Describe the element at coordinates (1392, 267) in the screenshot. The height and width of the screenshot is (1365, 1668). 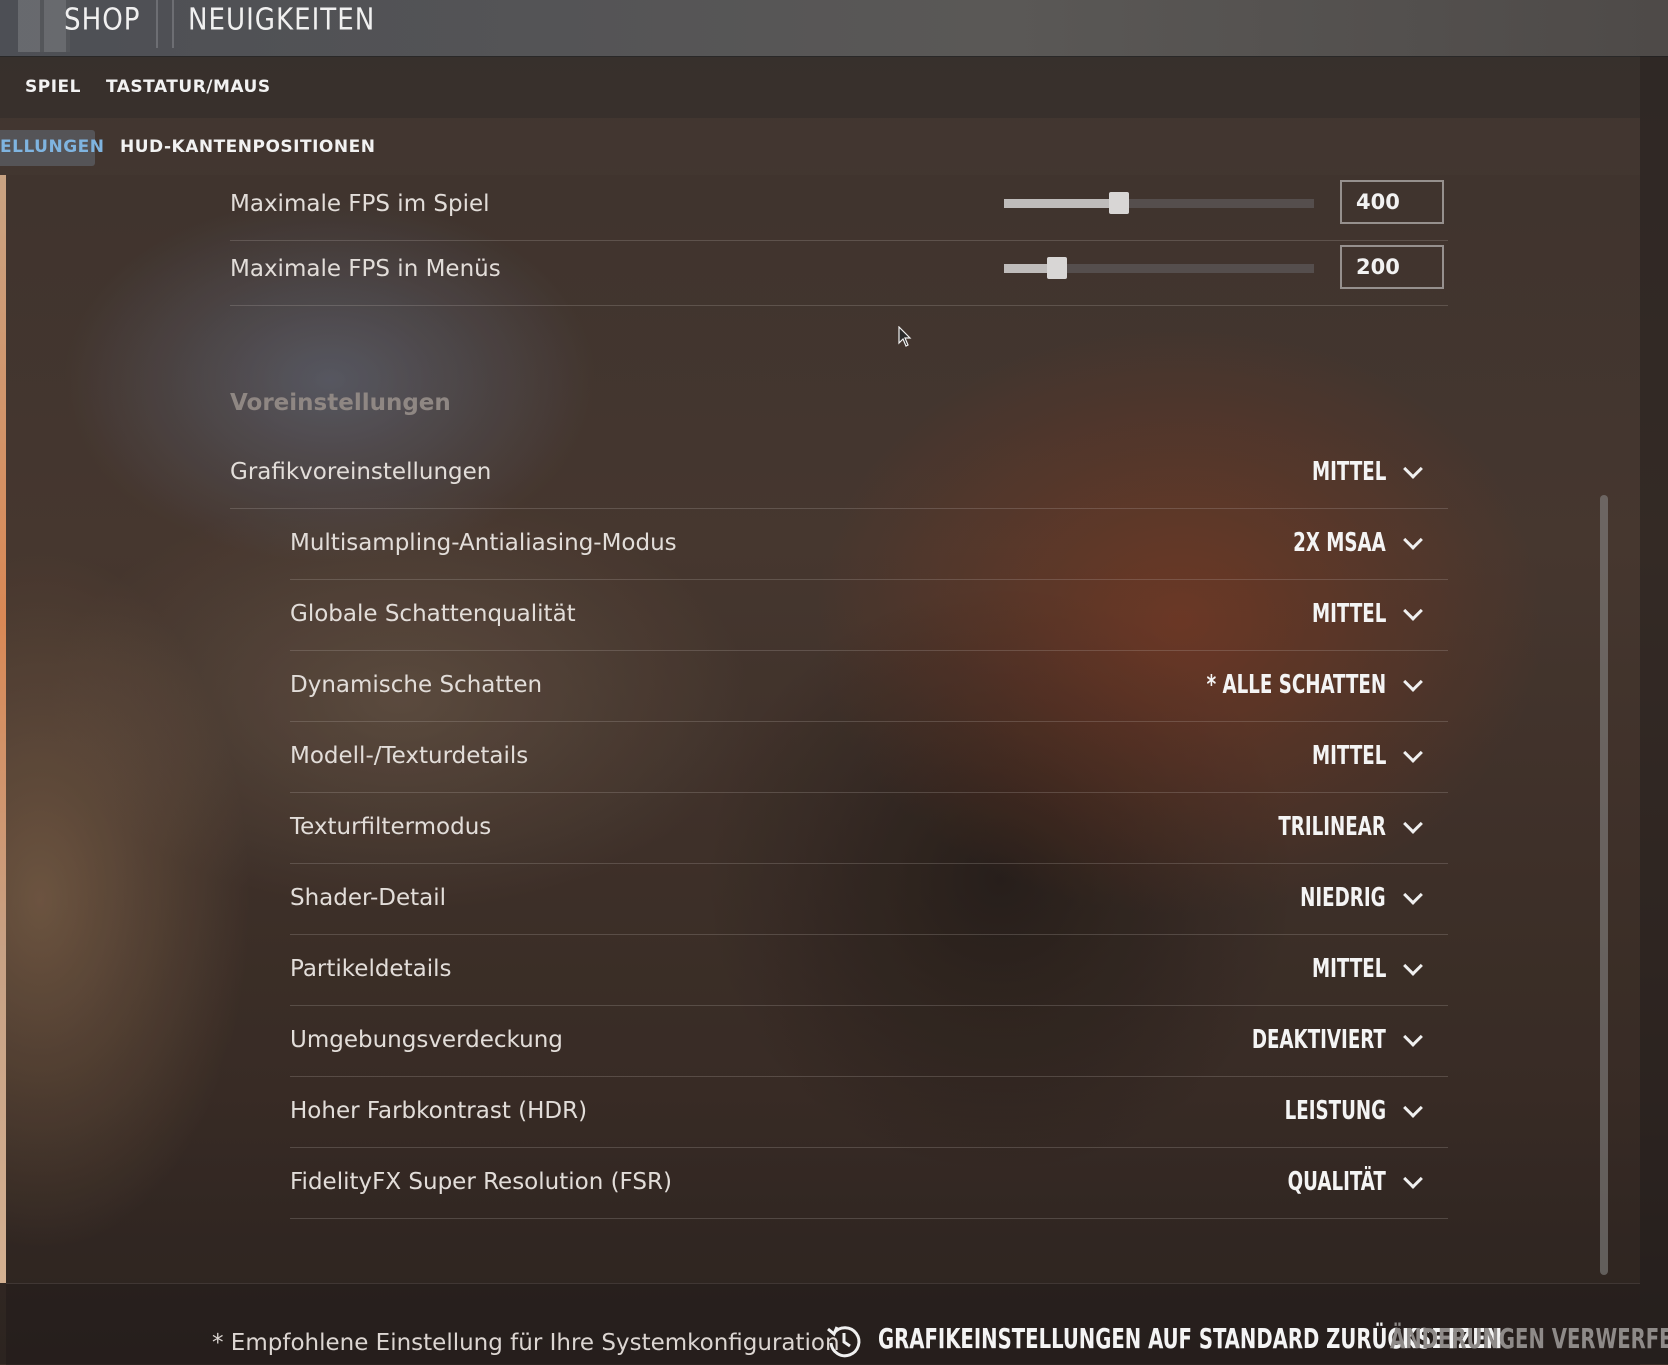
I see `fps-menu-input: 200` at that location.